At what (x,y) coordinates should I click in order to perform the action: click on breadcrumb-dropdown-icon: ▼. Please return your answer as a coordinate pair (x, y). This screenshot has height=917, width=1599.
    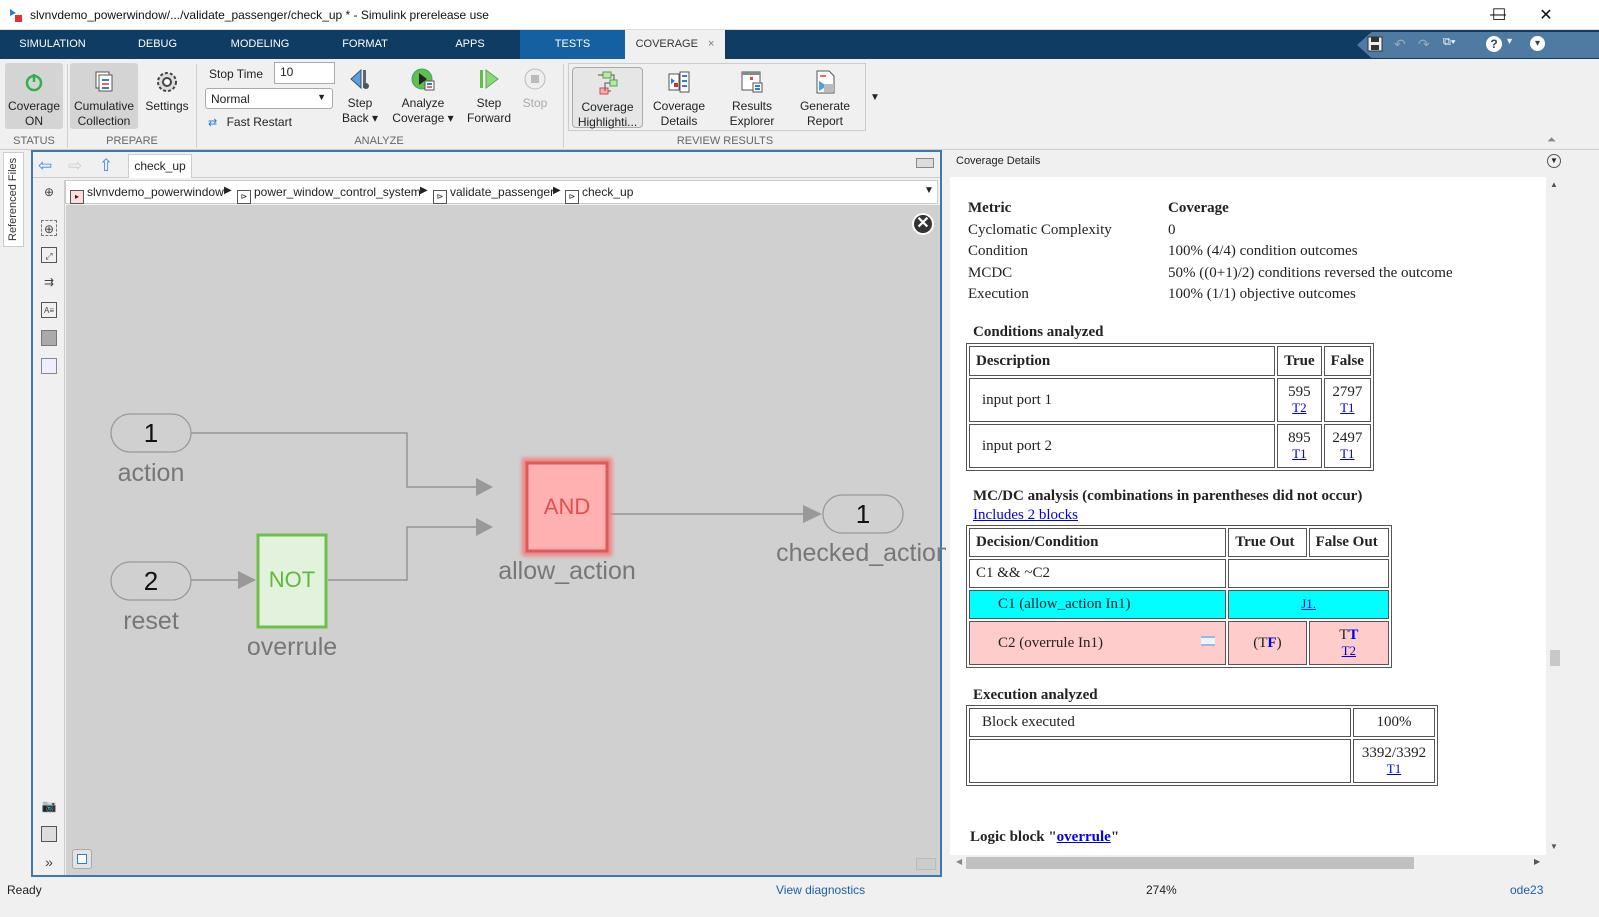
    Looking at the image, I should click on (929, 190).